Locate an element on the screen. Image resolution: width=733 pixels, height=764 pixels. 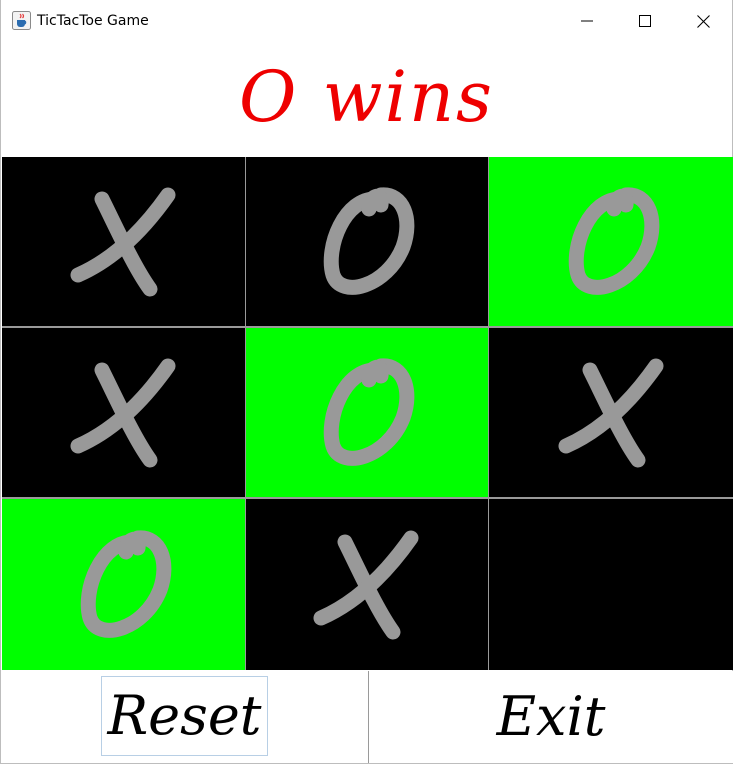
button-panel: Reset Exit is located at coordinates (367, 717).